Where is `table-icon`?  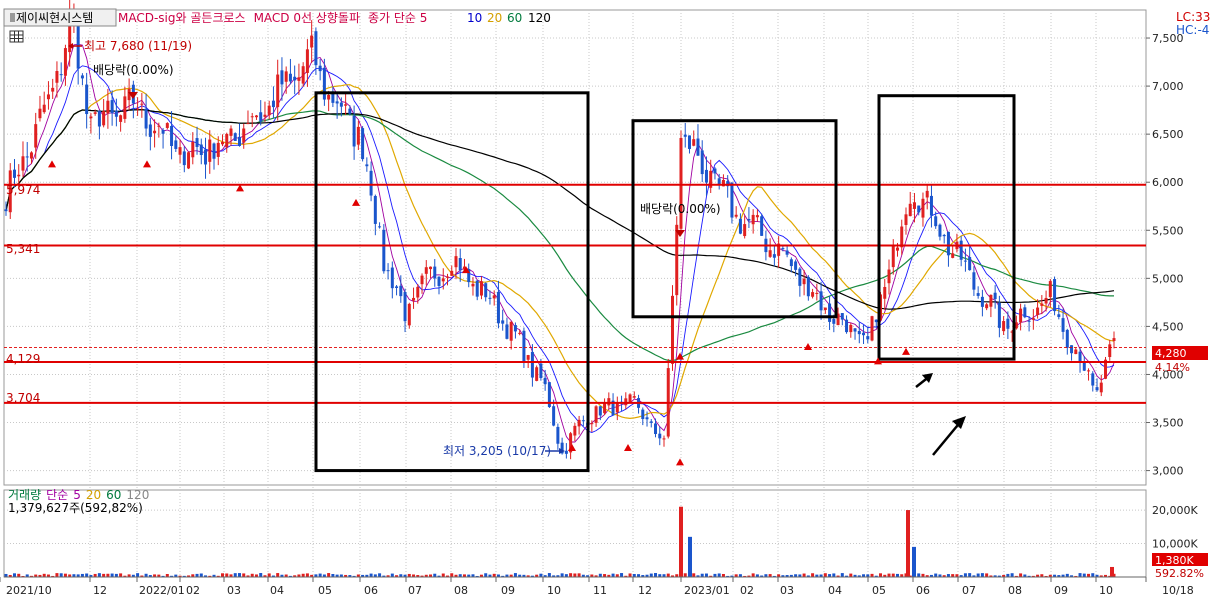
table-icon is located at coordinates (16, 36).